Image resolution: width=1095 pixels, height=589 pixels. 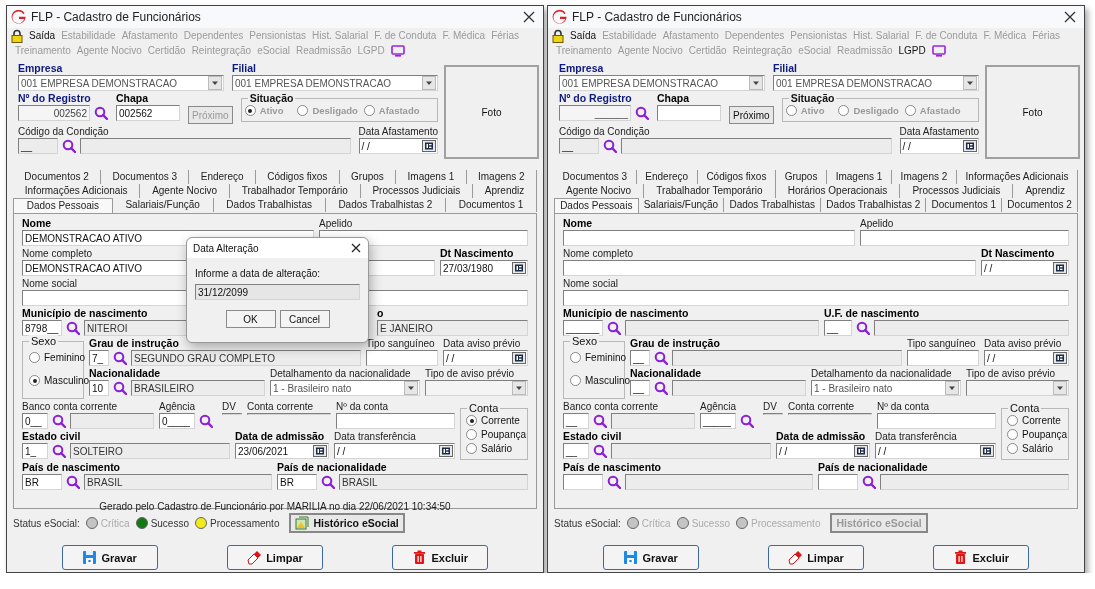 What do you see at coordinates (258, 273) in the screenshot?
I see `dialog-prompt: Informe a data de alteração:` at bounding box center [258, 273].